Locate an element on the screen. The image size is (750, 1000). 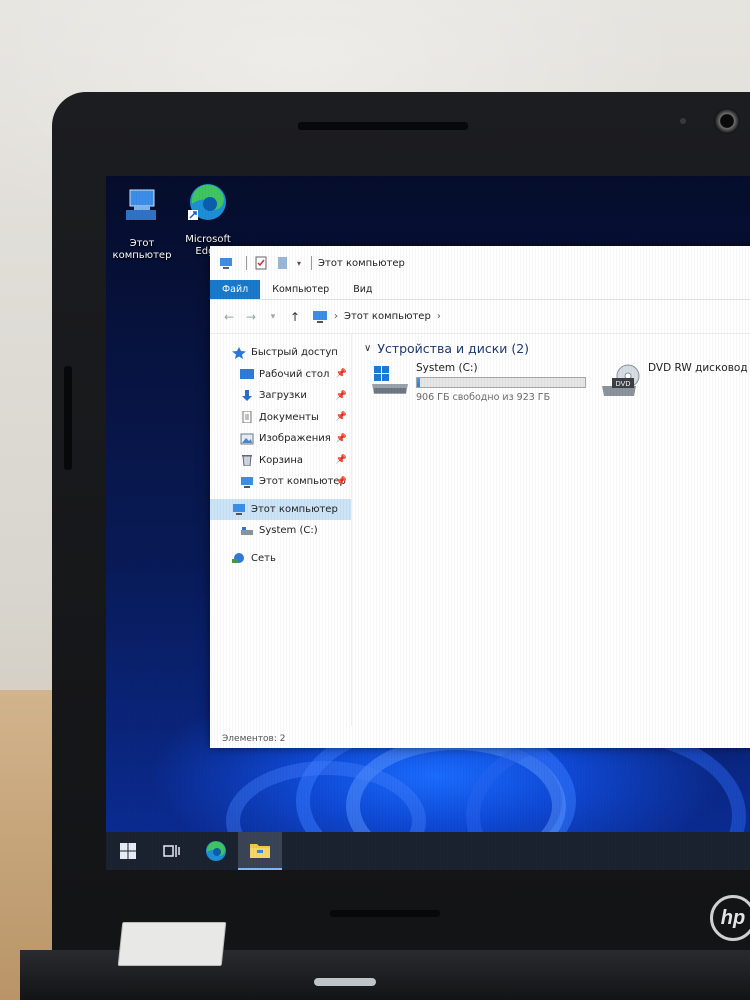
sidebar-item-documents: Документы 📌 is located at coordinates (280, 418).